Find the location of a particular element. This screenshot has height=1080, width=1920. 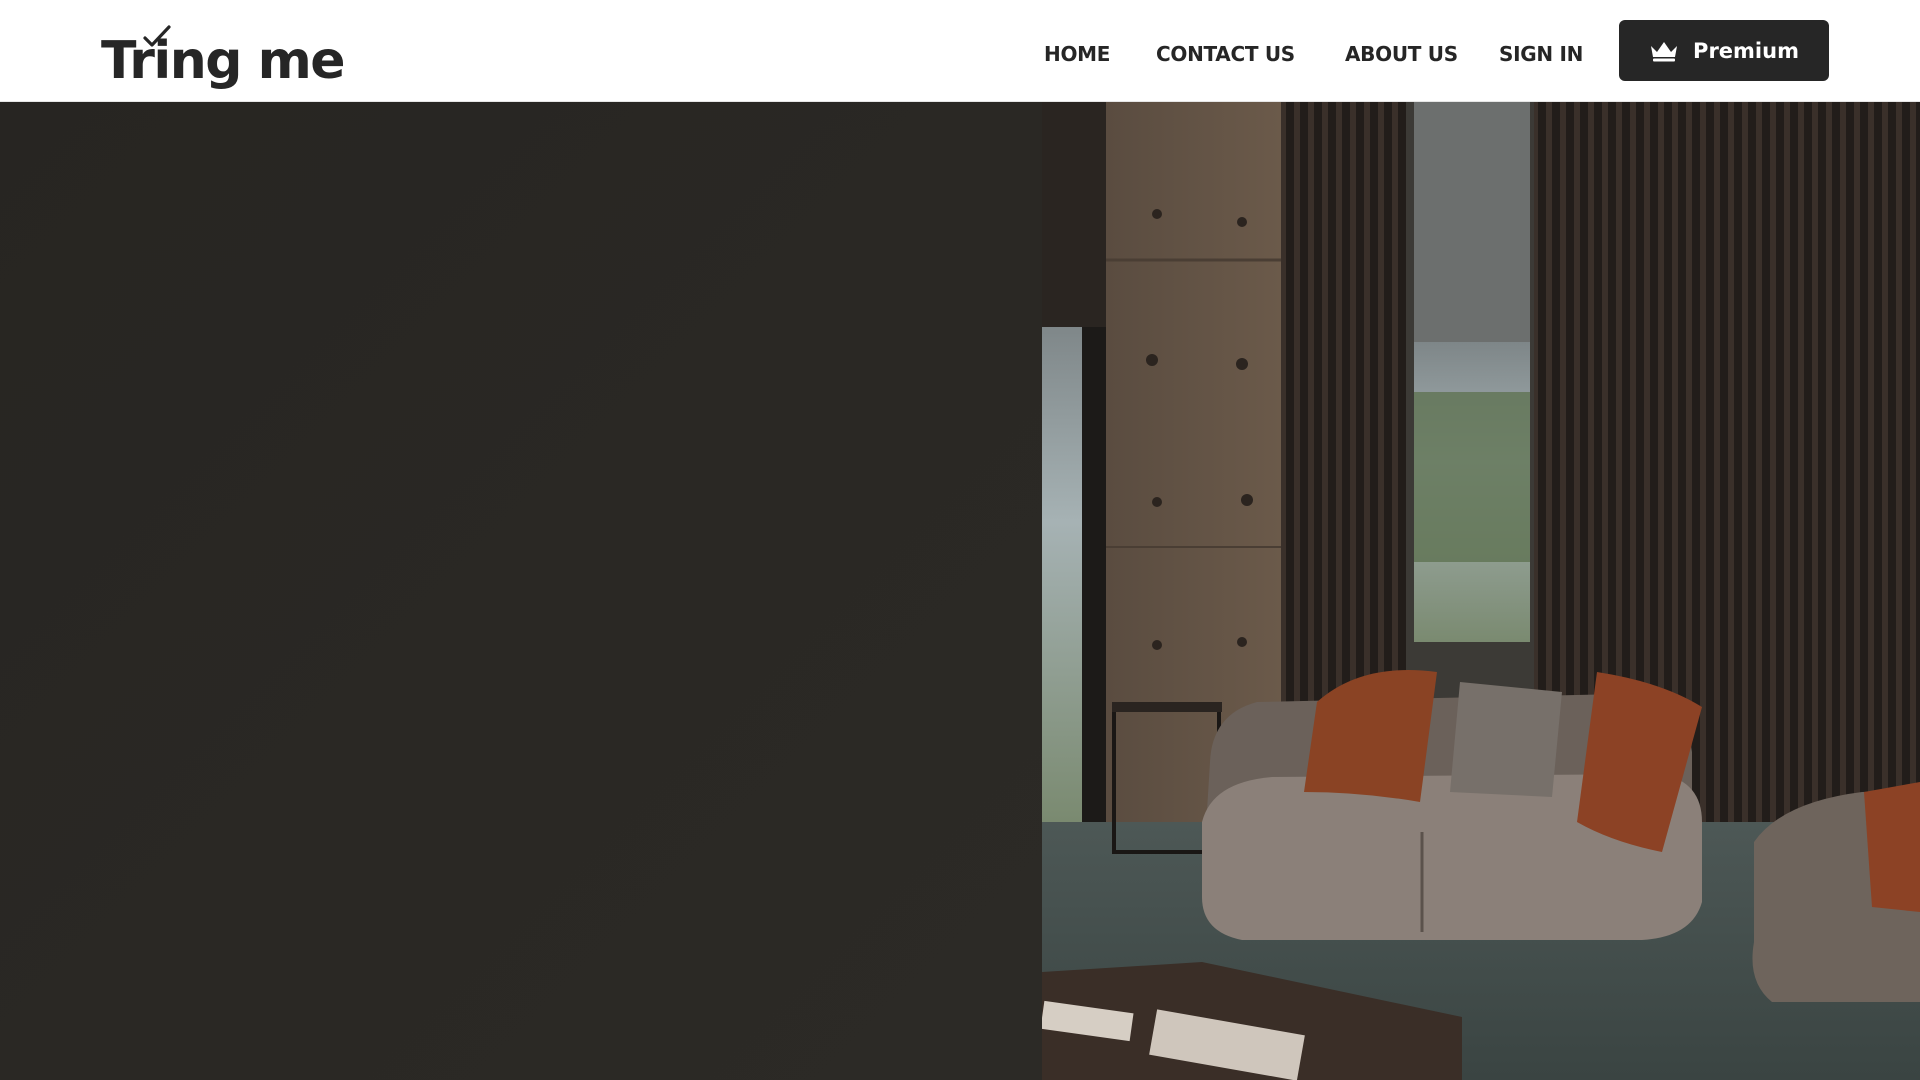

crown-icon is located at coordinates (1664, 51).